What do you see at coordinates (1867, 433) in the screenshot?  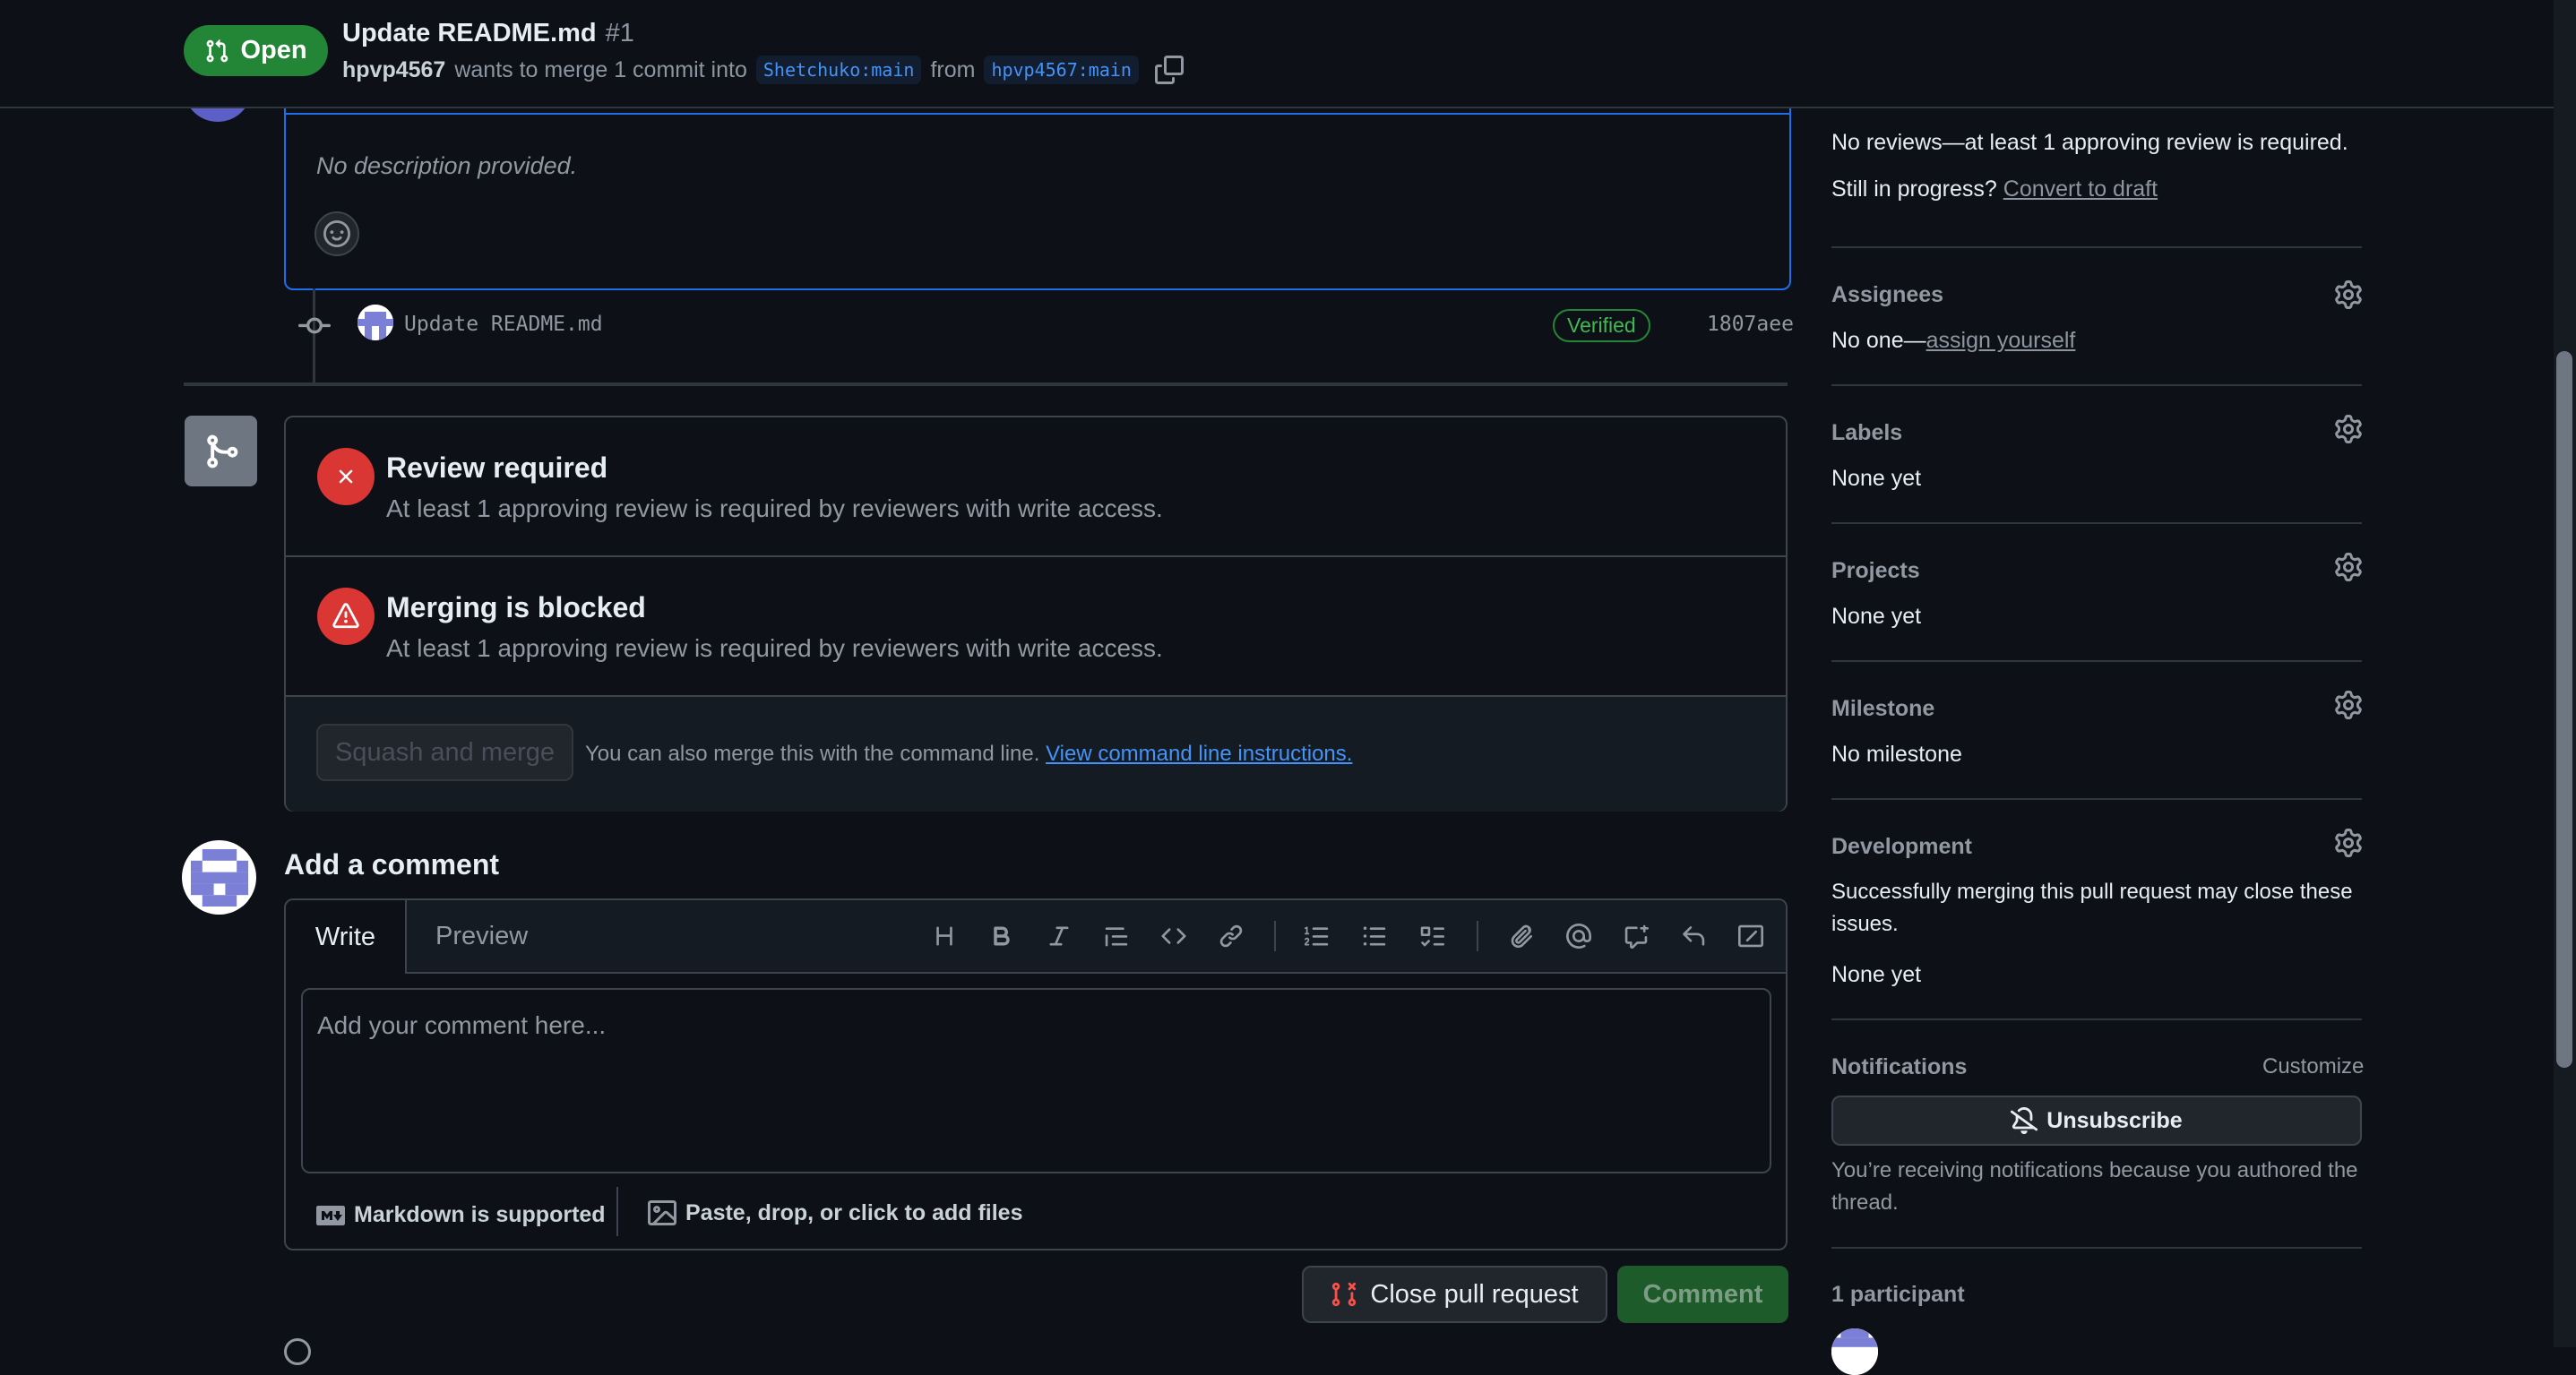 I see `labels-title: Labels` at bounding box center [1867, 433].